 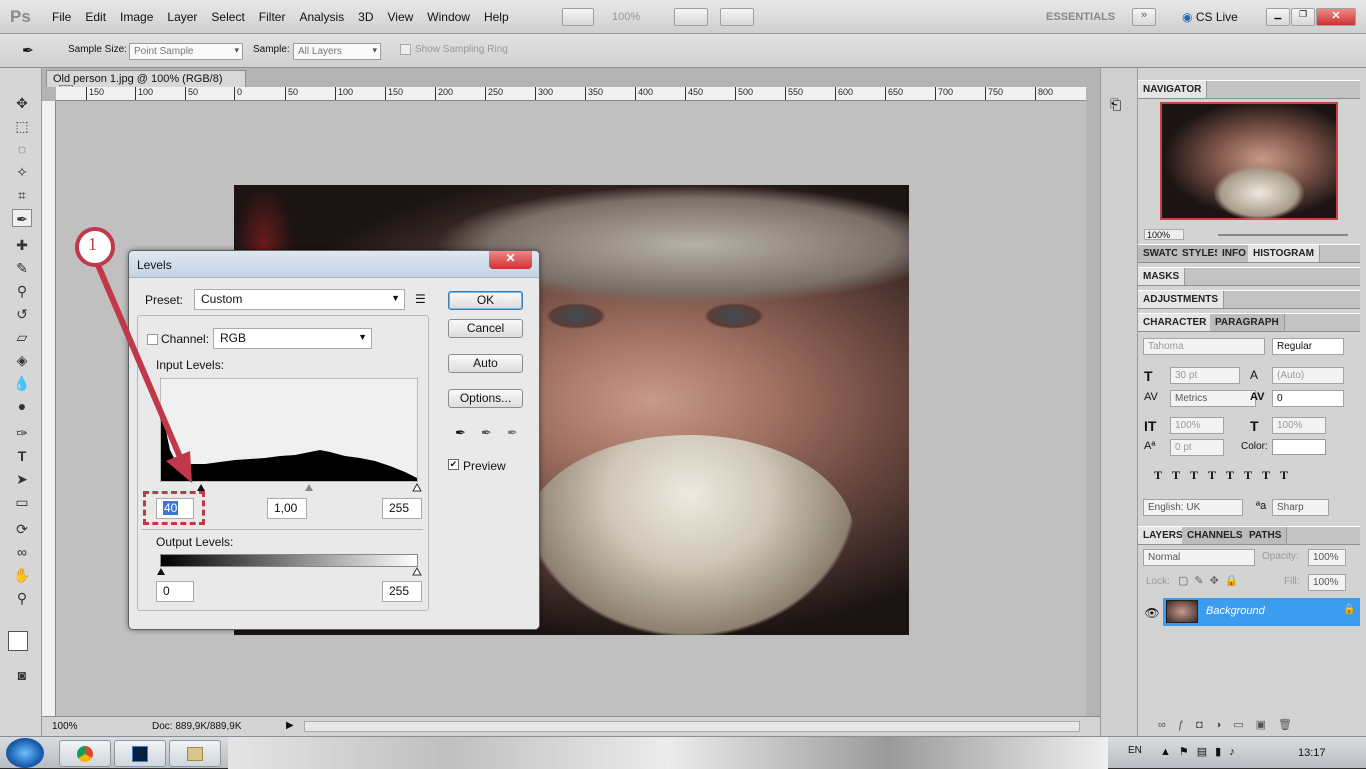 What do you see at coordinates (272, 17) in the screenshot?
I see `menu-filter: Filter` at bounding box center [272, 17].